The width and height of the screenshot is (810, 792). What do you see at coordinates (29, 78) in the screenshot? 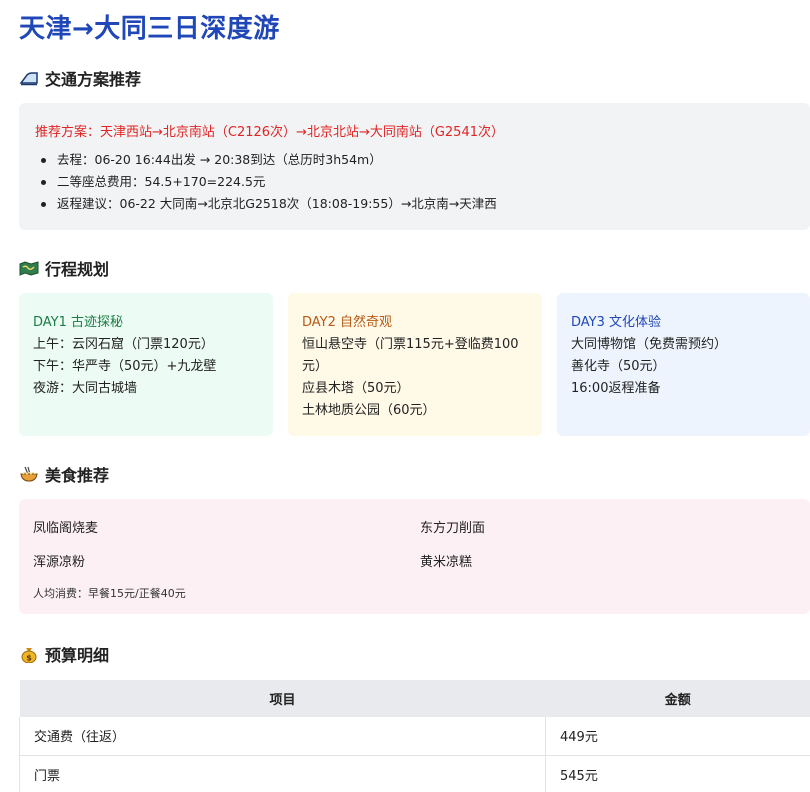
I see `train-icon` at bounding box center [29, 78].